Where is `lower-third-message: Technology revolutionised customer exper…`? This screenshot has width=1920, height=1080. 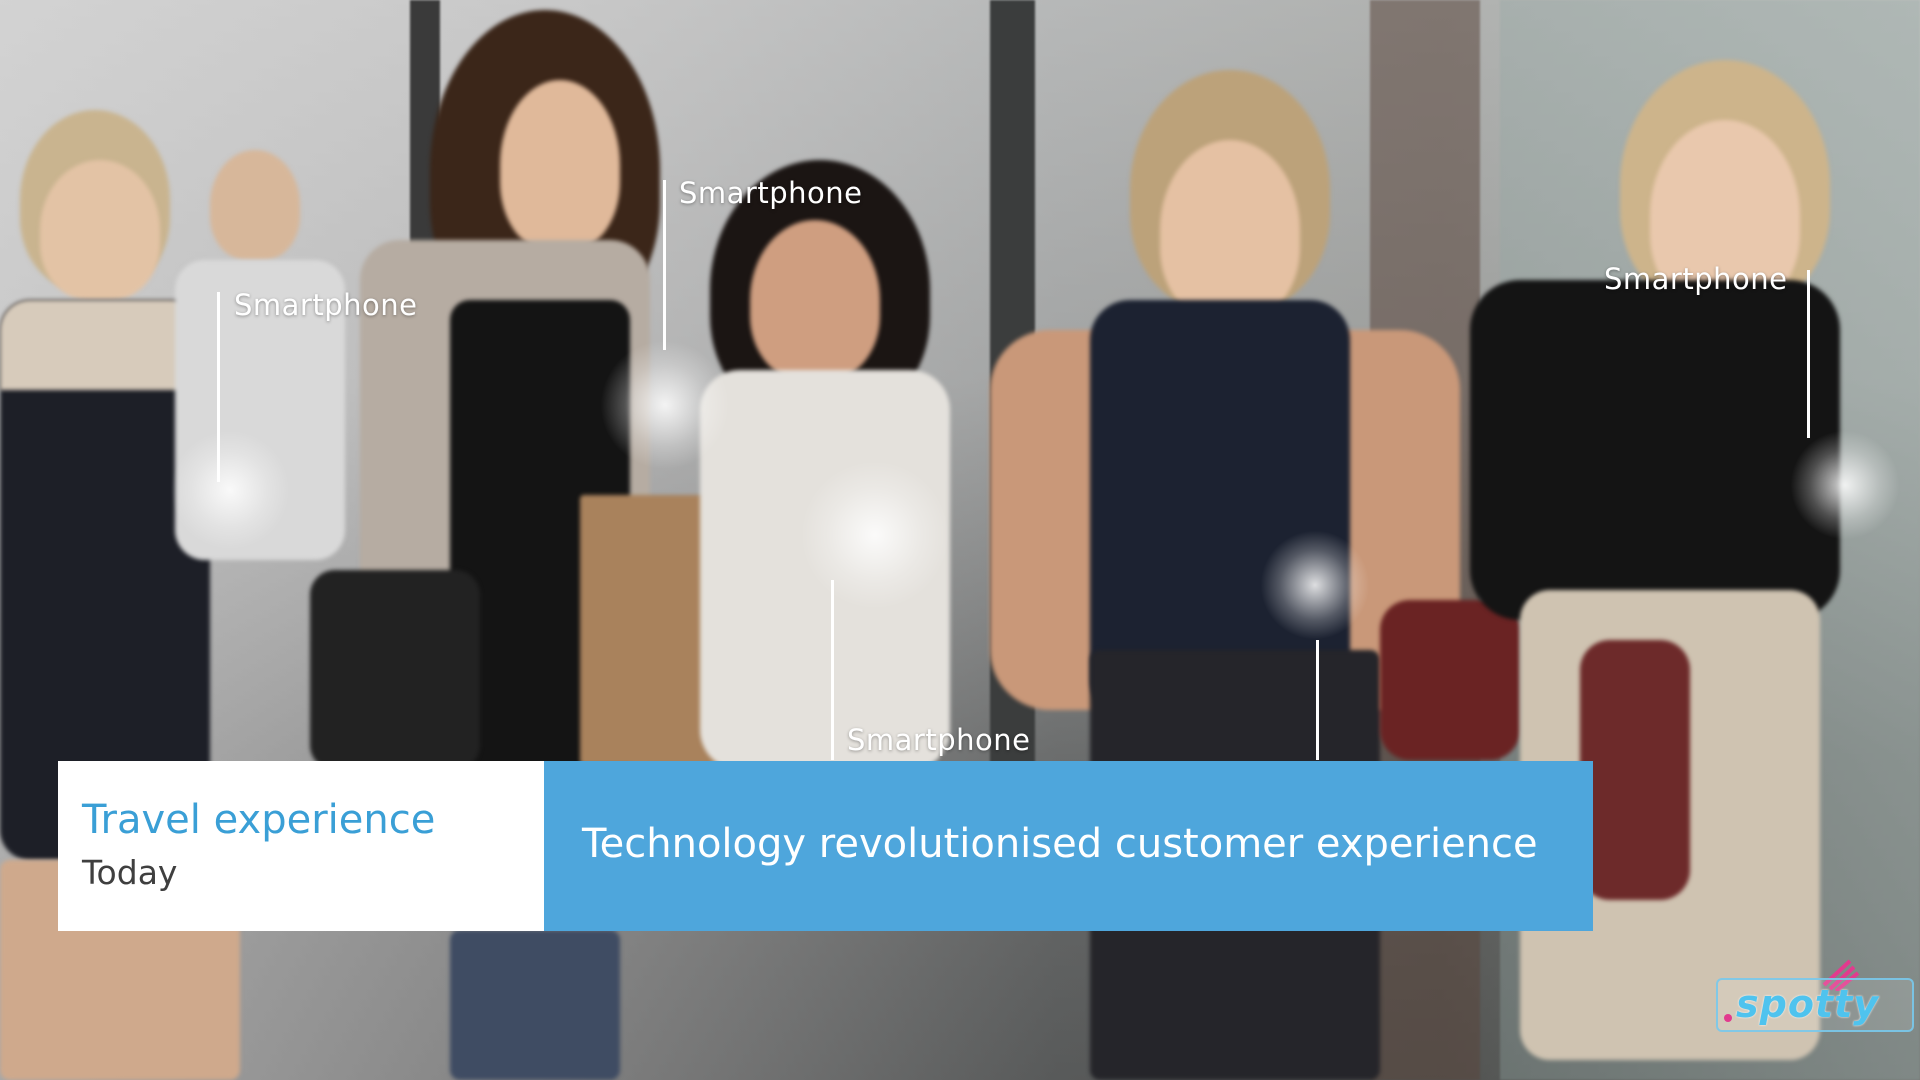 lower-third-message: Technology revolutionised customer exper… is located at coordinates (1060, 844).